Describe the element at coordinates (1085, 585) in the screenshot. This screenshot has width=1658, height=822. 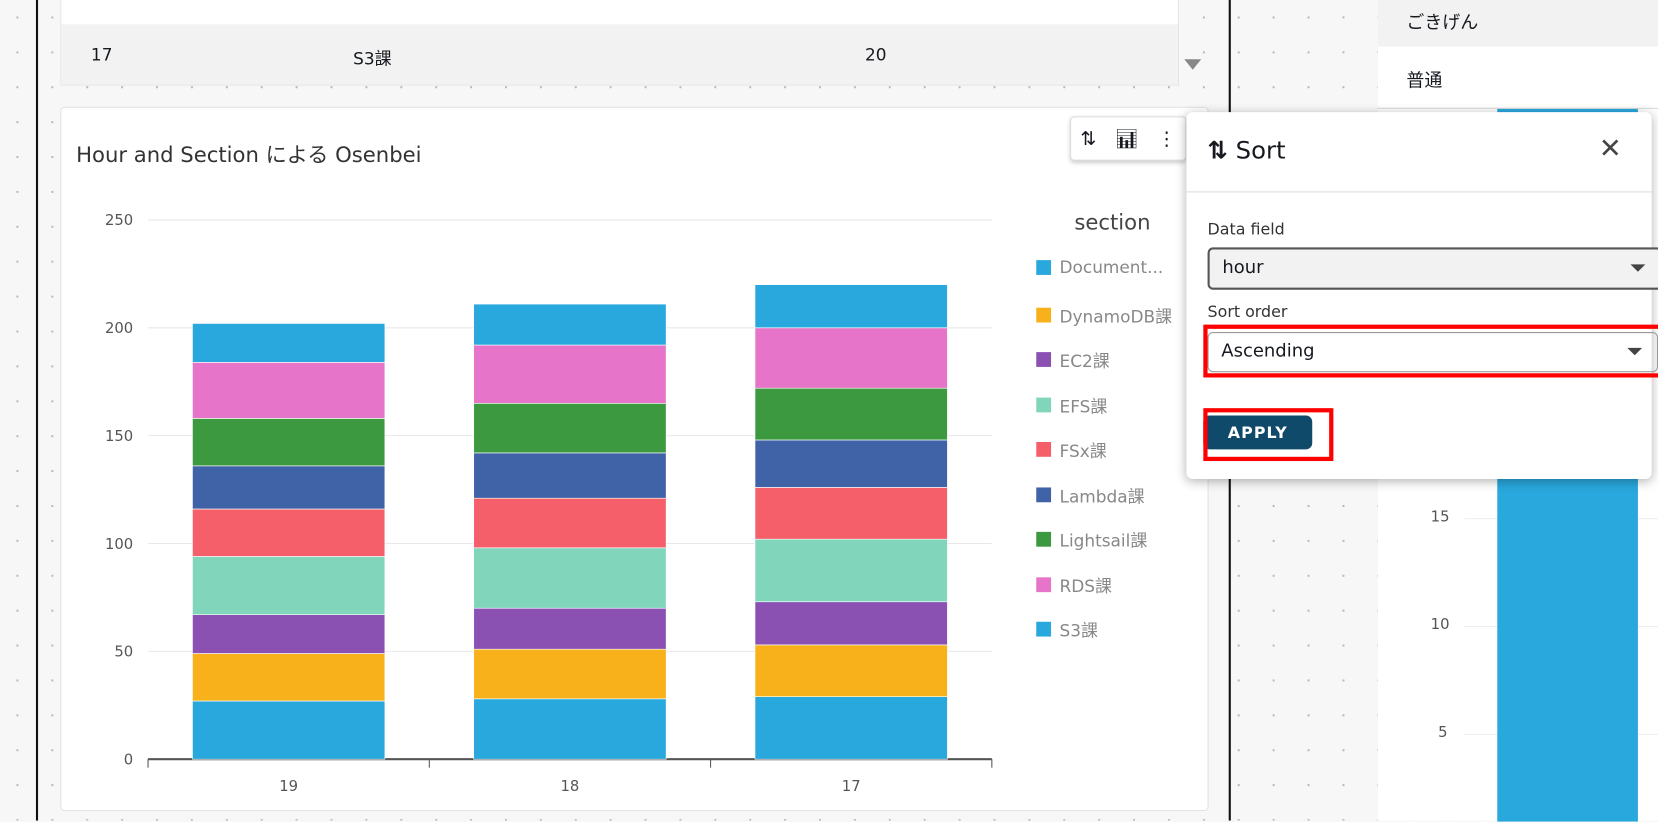
I see `legend-label: RDS課` at that location.